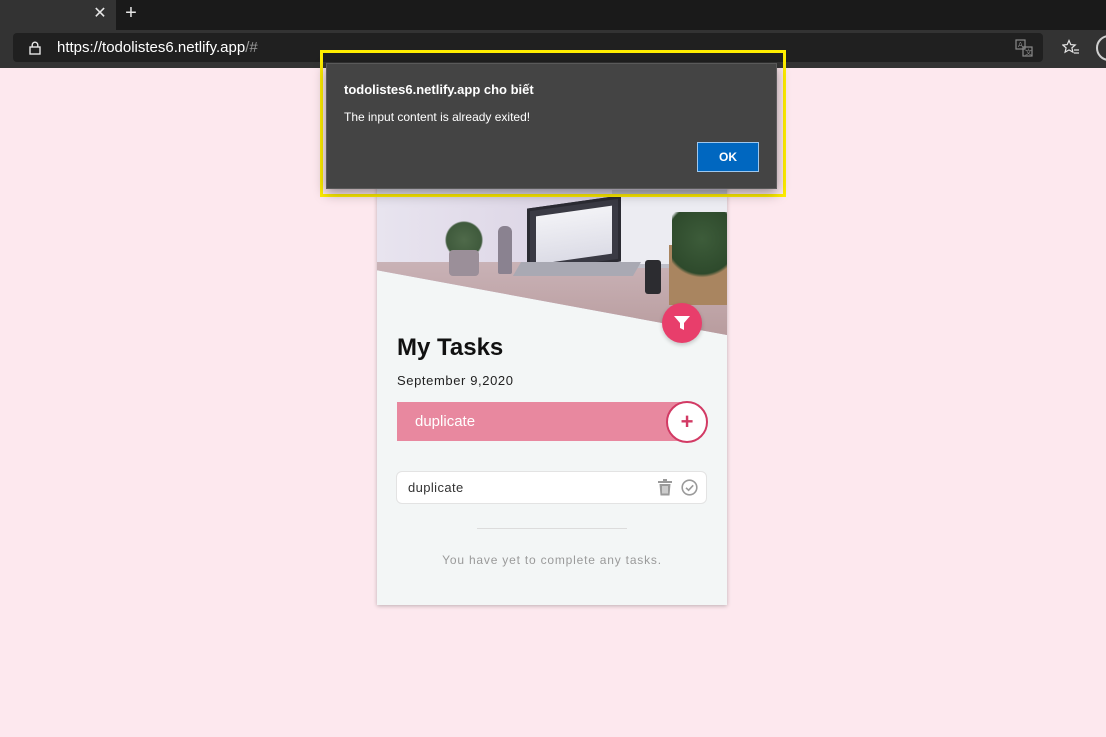  I want to click on plus-icon: +, so click(687, 421).